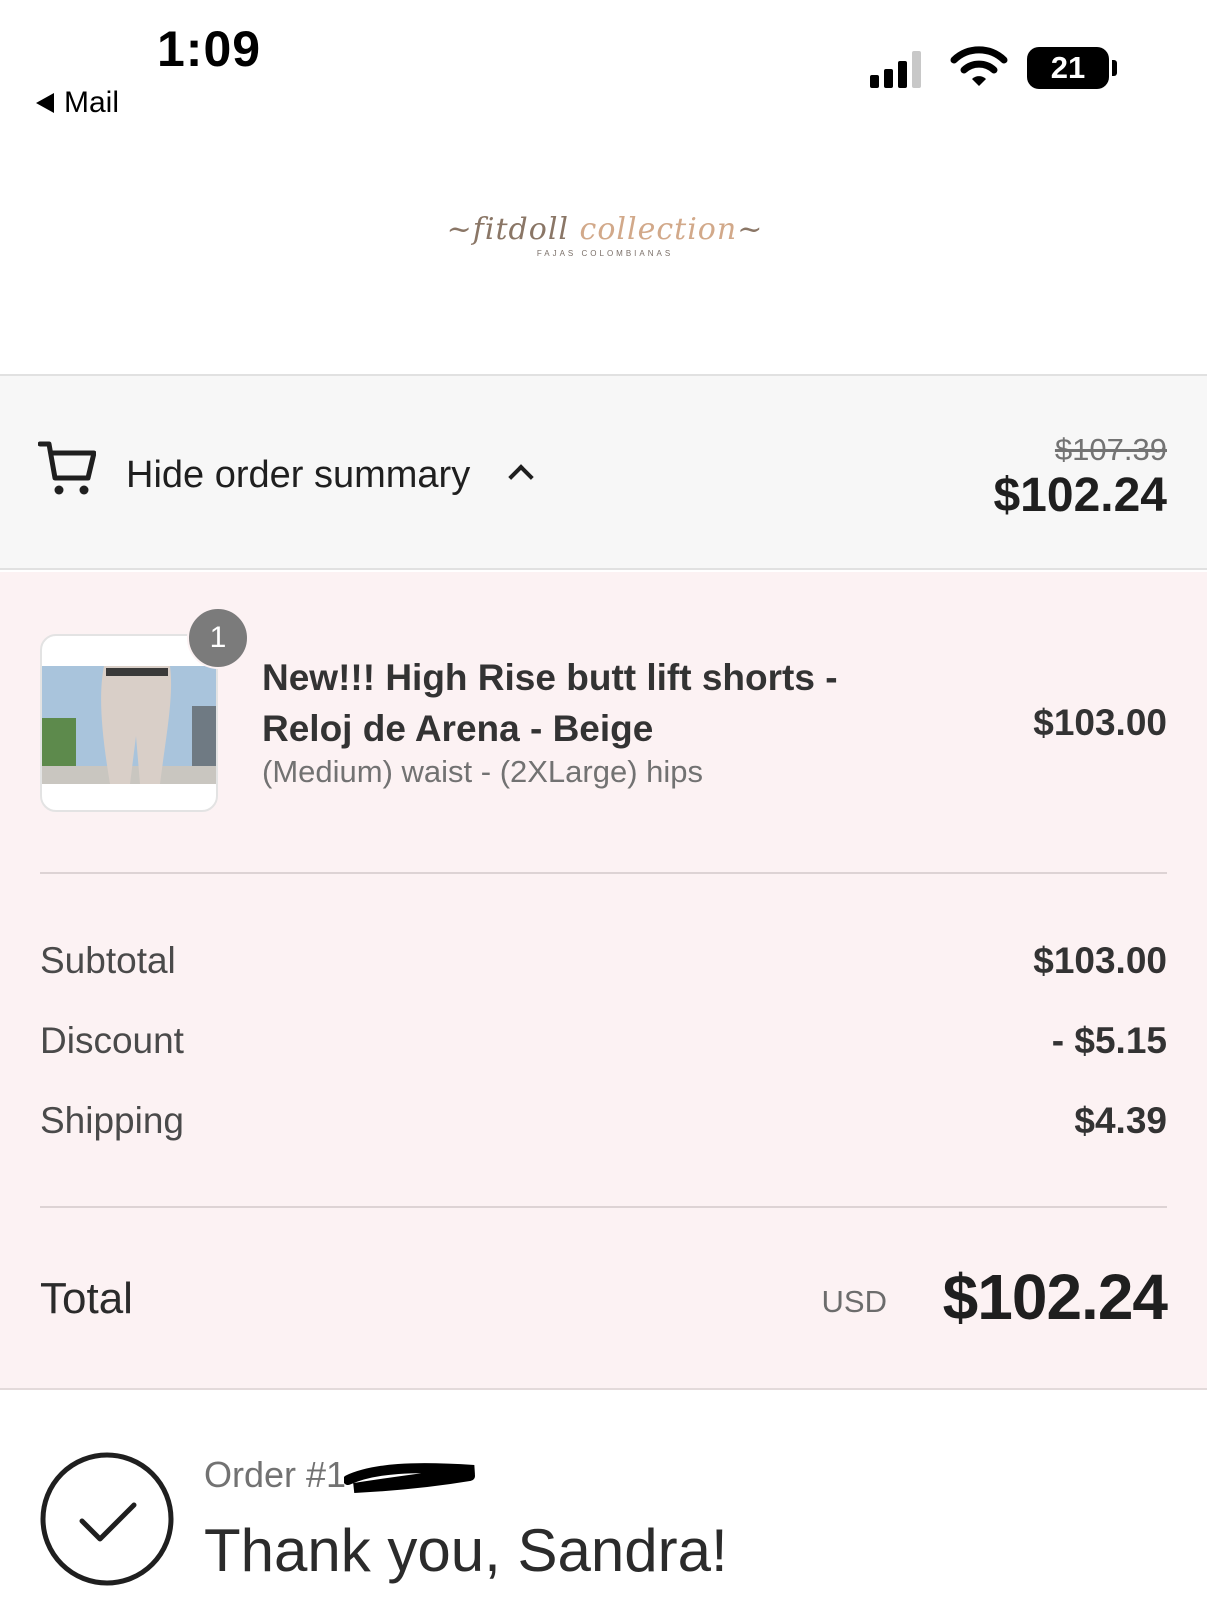 The height and width of the screenshot is (1600, 1207). I want to click on checkmark-circle-icon, so click(107, 1519).